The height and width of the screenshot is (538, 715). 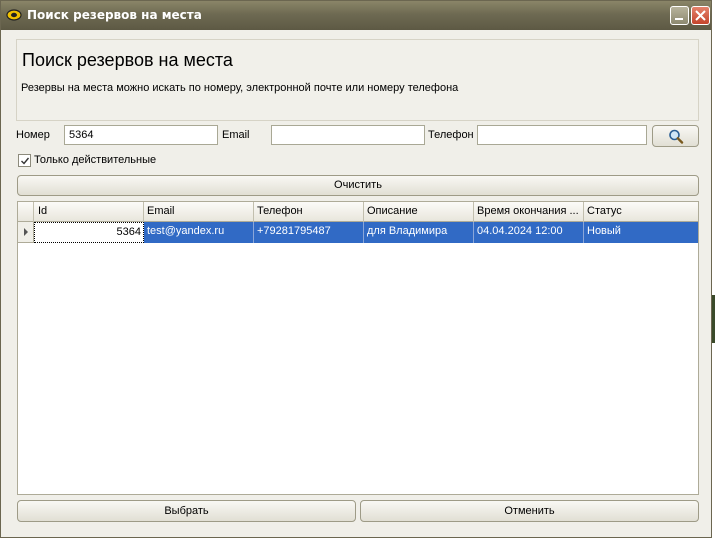 What do you see at coordinates (309, 232) in the screenshot?
I see `cell-phone: +79281795487` at bounding box center [309, 232].